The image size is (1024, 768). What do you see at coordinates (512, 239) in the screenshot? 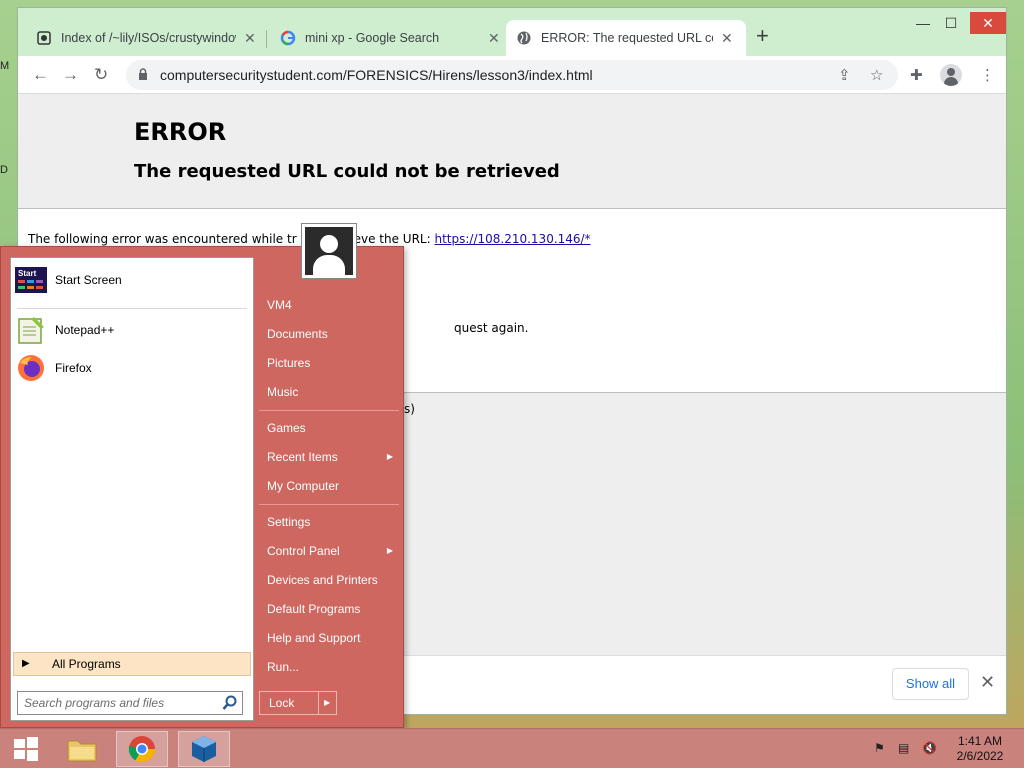
I see `error-url-link: https://108.210.130.146/*` at bounding box center [512, 239].